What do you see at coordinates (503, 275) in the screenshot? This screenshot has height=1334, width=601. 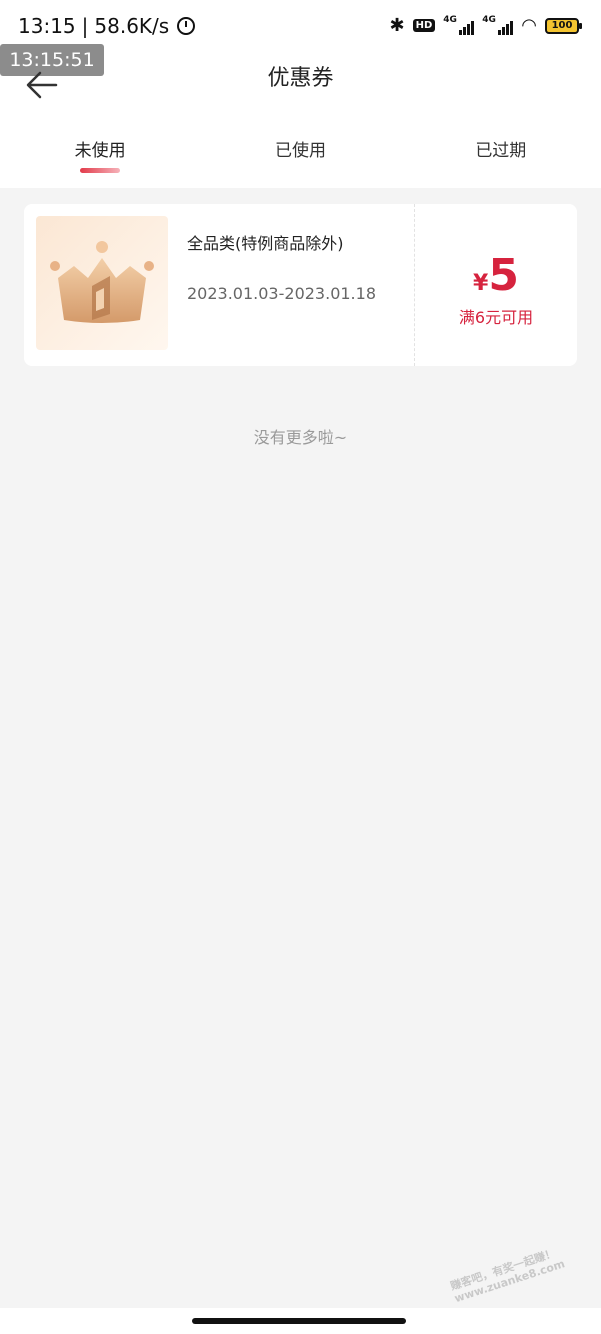 I see `coupon-value: 5` at bounding box center [503, 275].